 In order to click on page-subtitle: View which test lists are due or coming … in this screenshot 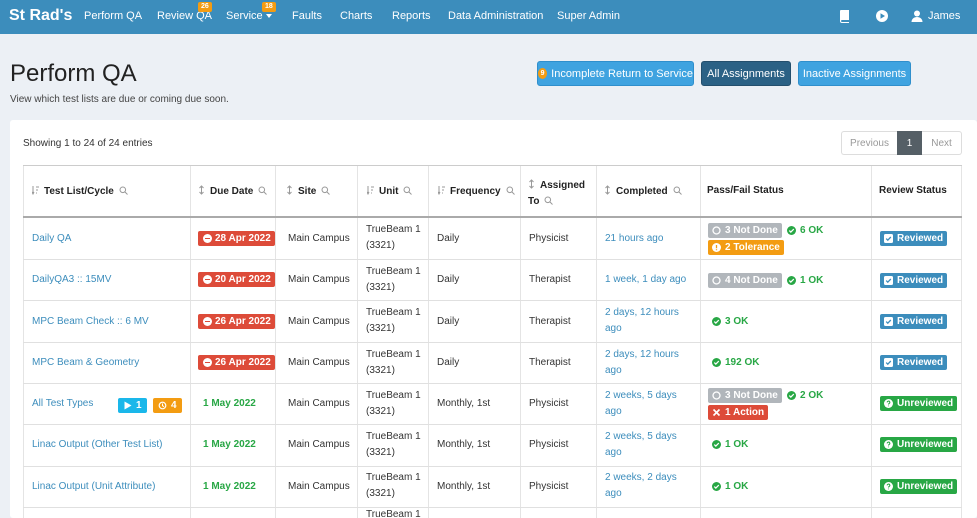, I will do `click(119, 99)`.